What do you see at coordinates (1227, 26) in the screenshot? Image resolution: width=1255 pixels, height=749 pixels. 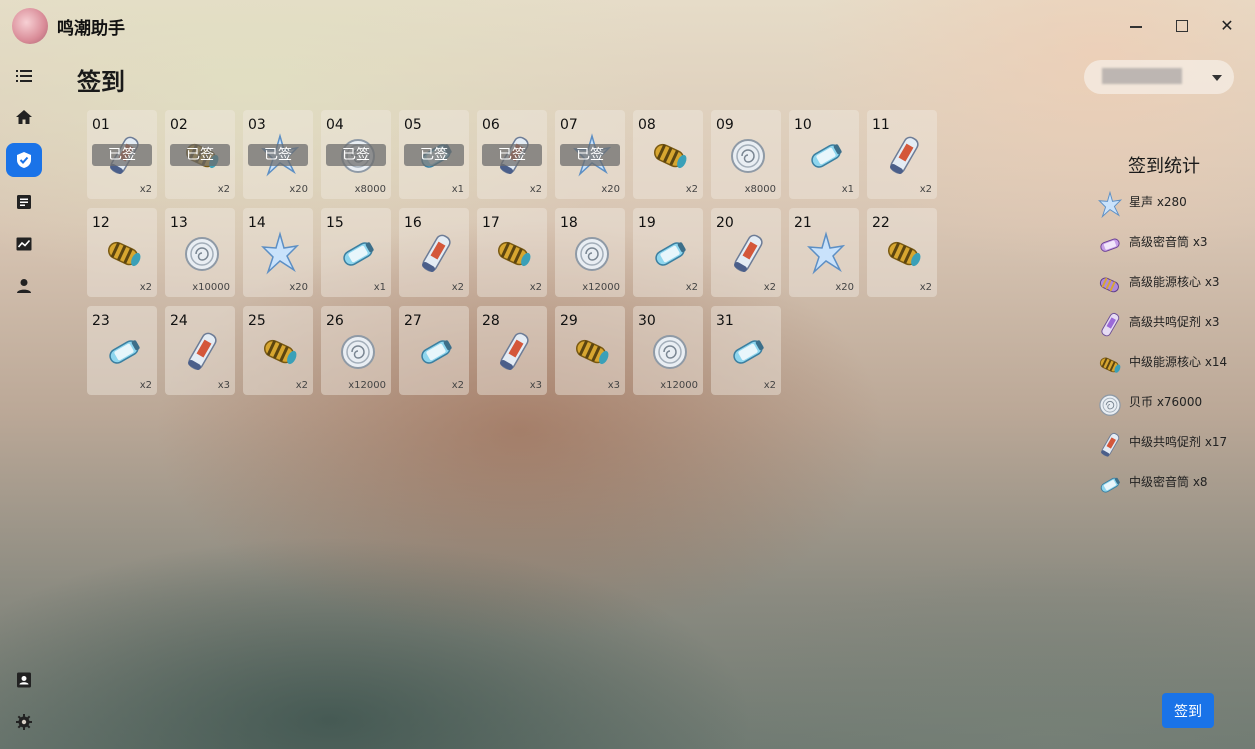 I see `close-button: ✕` at bounding box center [1227, 26].